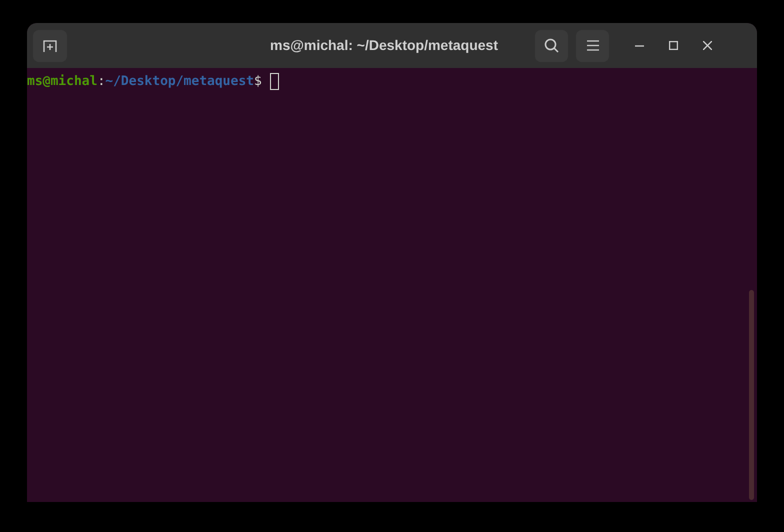 This screenshot has width=784, height=532. I want to click on prompt-symbol: $, so click(258, 81).